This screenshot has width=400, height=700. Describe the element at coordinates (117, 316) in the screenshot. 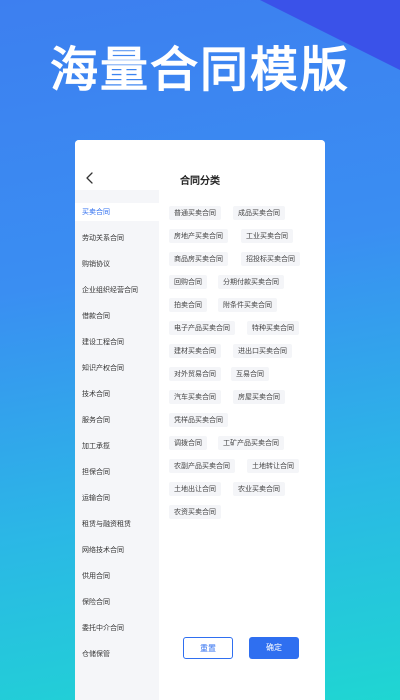

I see `sidebar-item: 借款合同` at that location.